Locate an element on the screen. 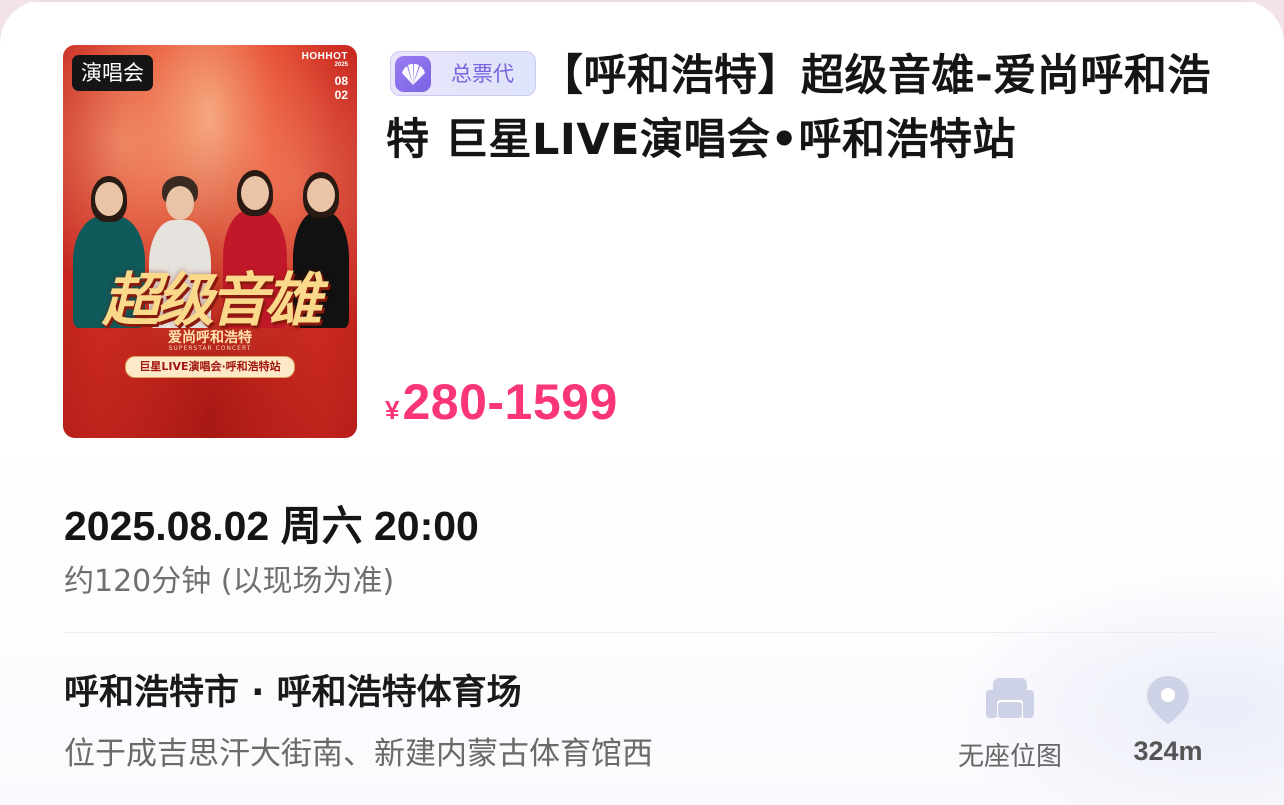  seat-map-button: 无座位图 is located at coordinates (1010, 726).